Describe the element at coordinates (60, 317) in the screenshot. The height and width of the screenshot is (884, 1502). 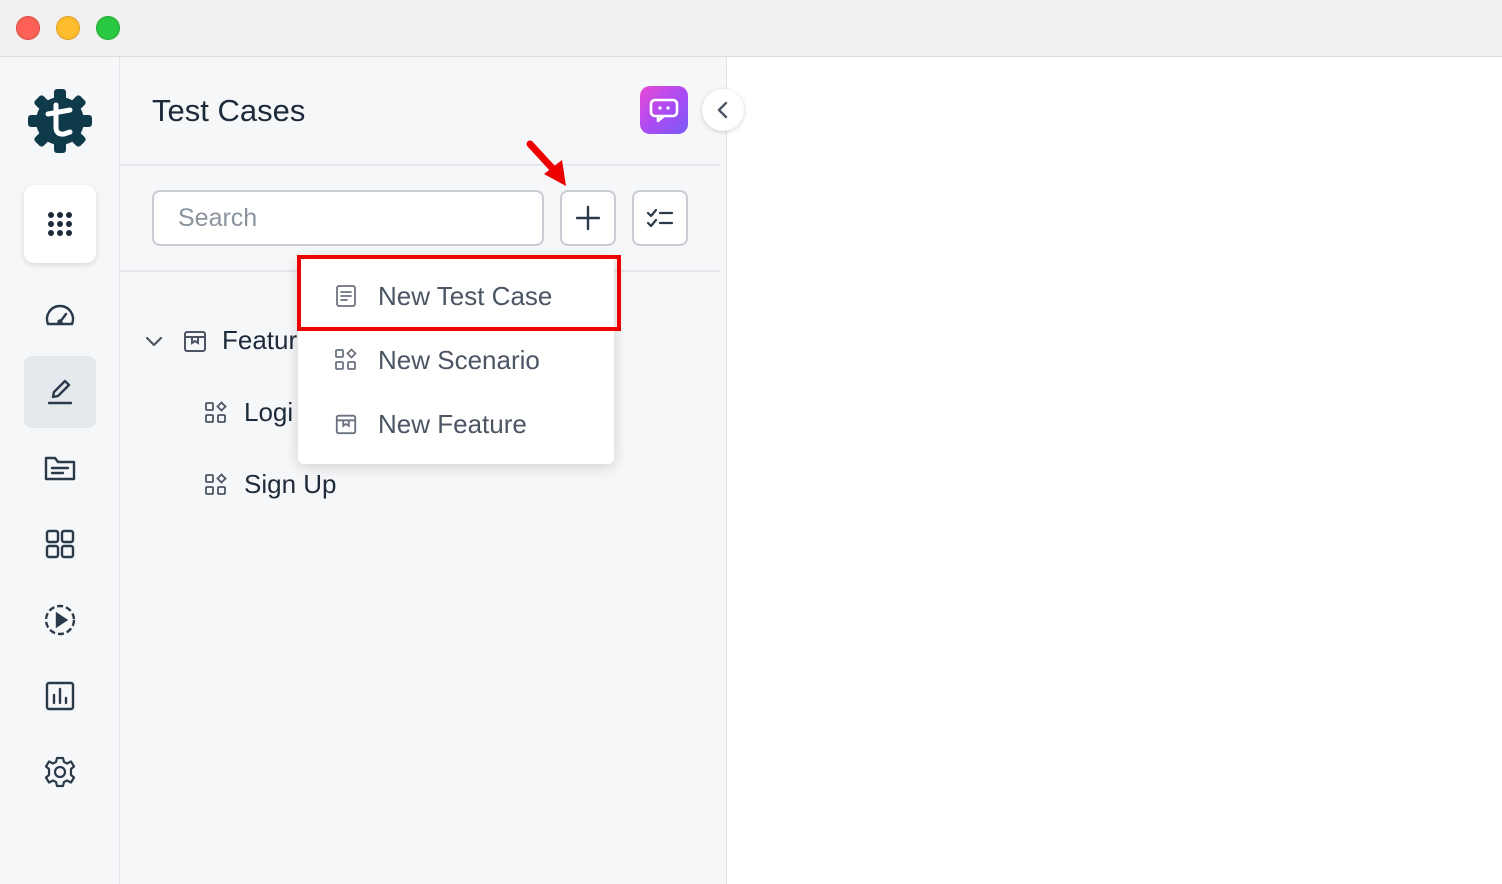
I see `dashboard-gauge-icon` at that location.